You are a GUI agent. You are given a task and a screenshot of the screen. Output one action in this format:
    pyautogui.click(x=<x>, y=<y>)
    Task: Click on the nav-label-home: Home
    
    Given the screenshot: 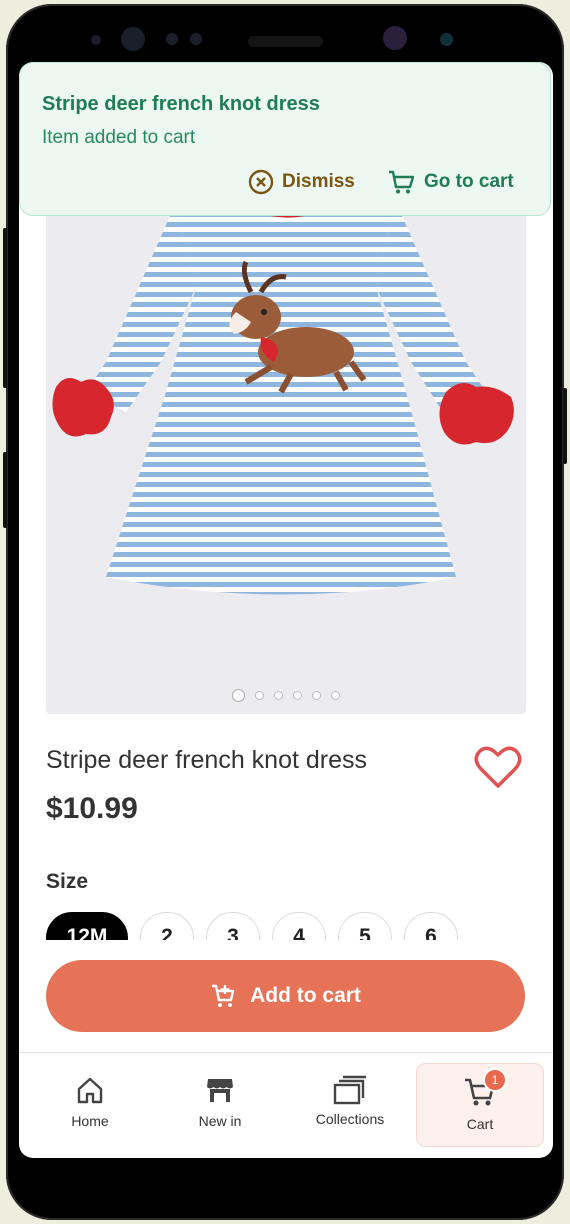 What is the action you would take?
    pyautogui.click(x=90, y=1121)
    